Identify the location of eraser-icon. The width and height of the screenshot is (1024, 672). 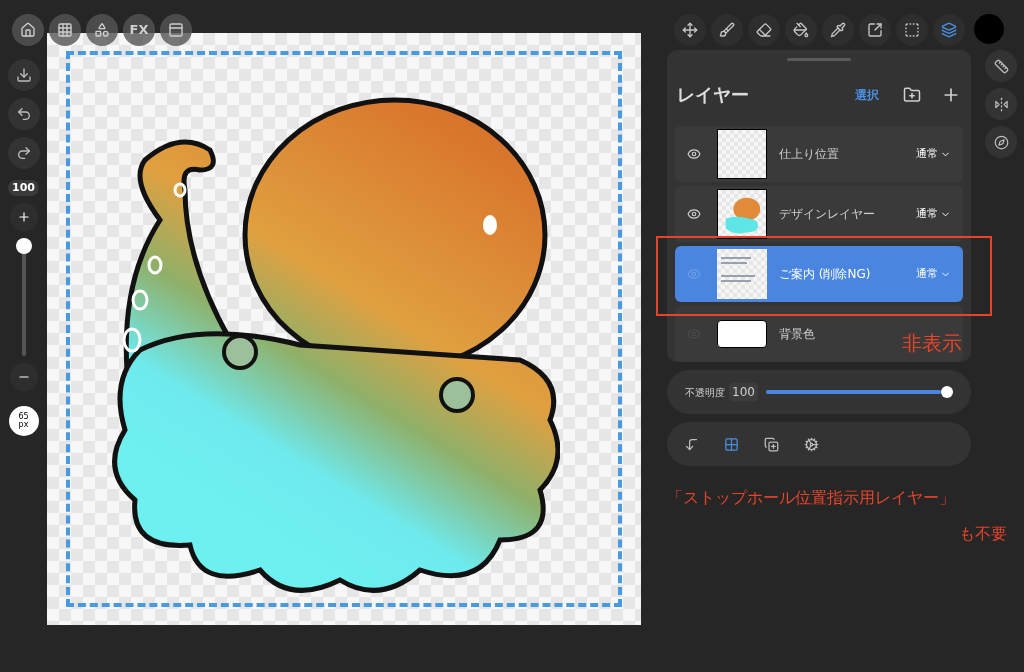
(764, 30).